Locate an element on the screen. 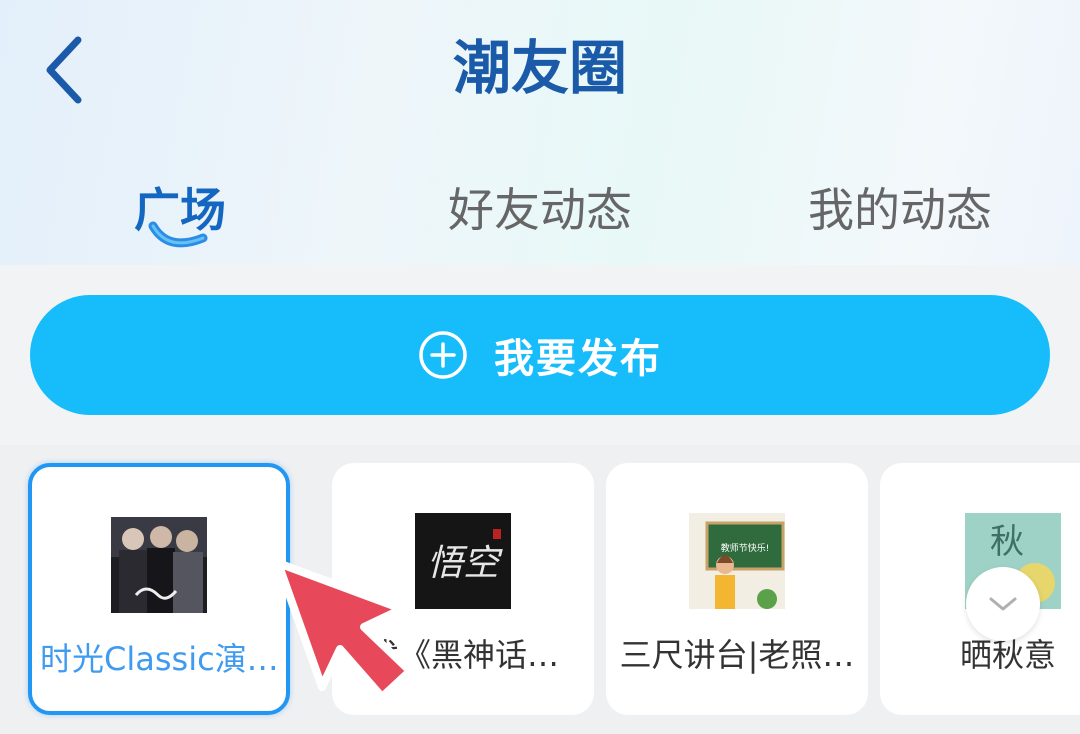 The width and height of the screenshot is (1080, 734). expand-topics-button is located at coordinates (1003, 604).